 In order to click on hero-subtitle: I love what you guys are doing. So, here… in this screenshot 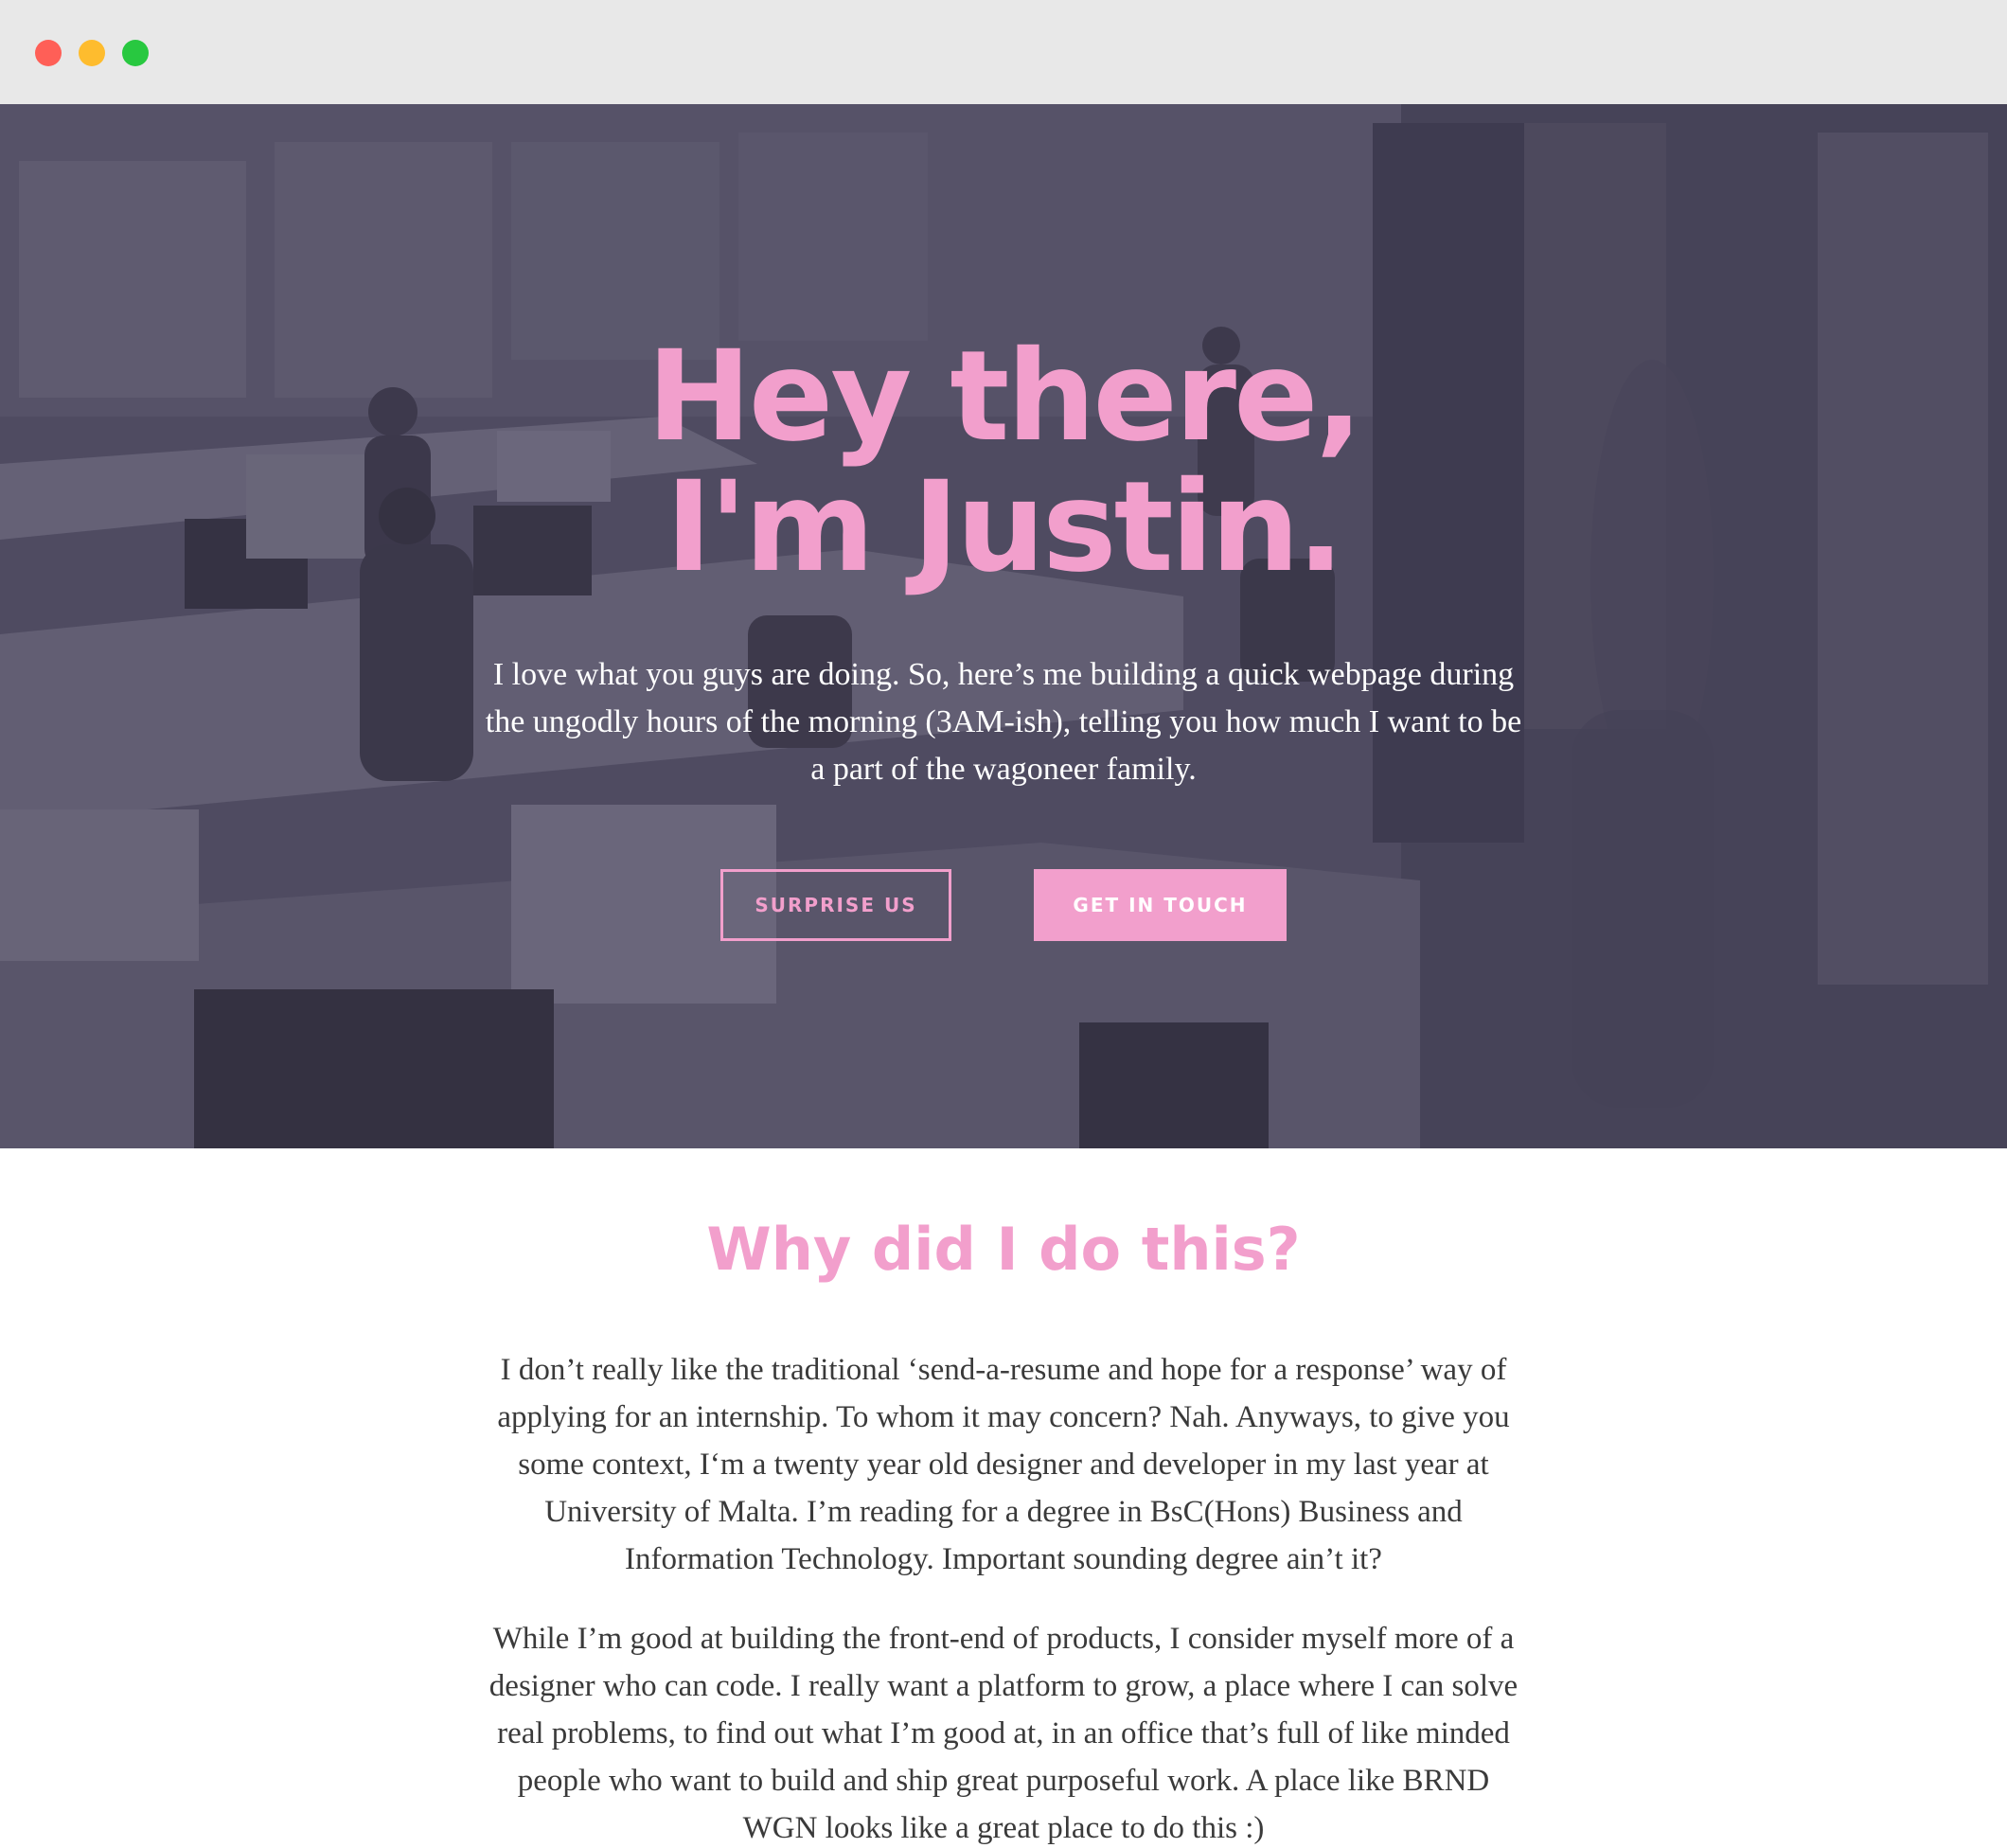, I will do `click(1003, 722)`.